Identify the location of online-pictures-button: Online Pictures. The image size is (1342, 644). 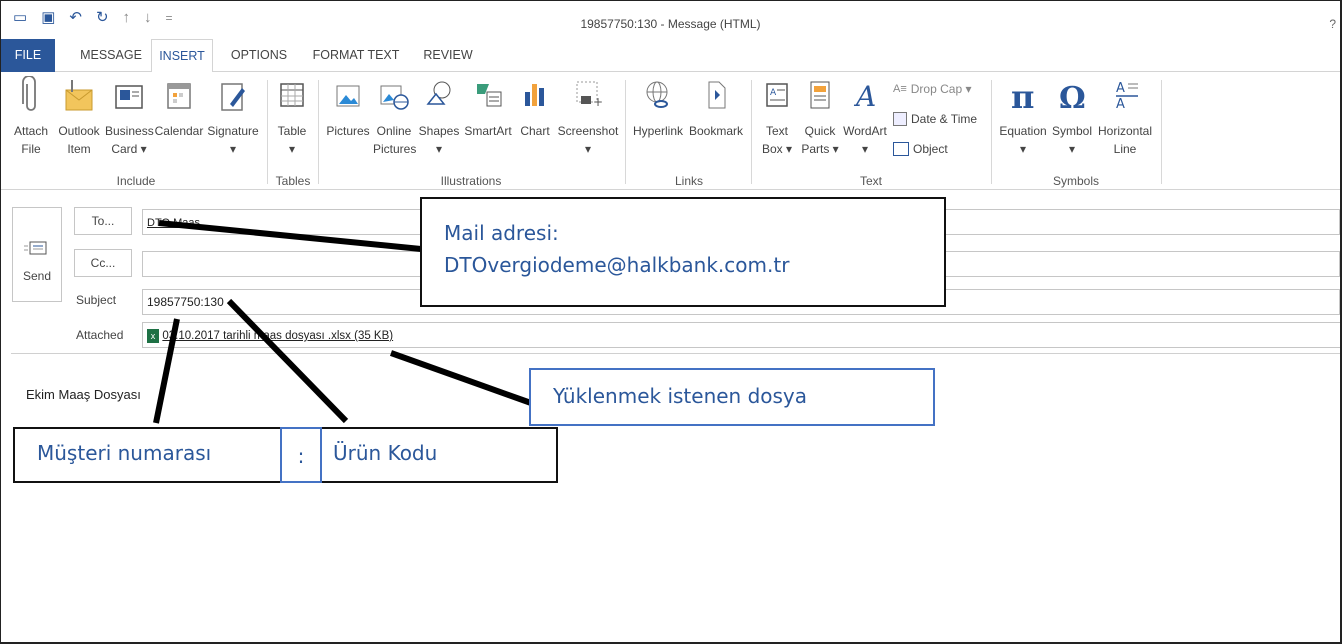
(394, 117).